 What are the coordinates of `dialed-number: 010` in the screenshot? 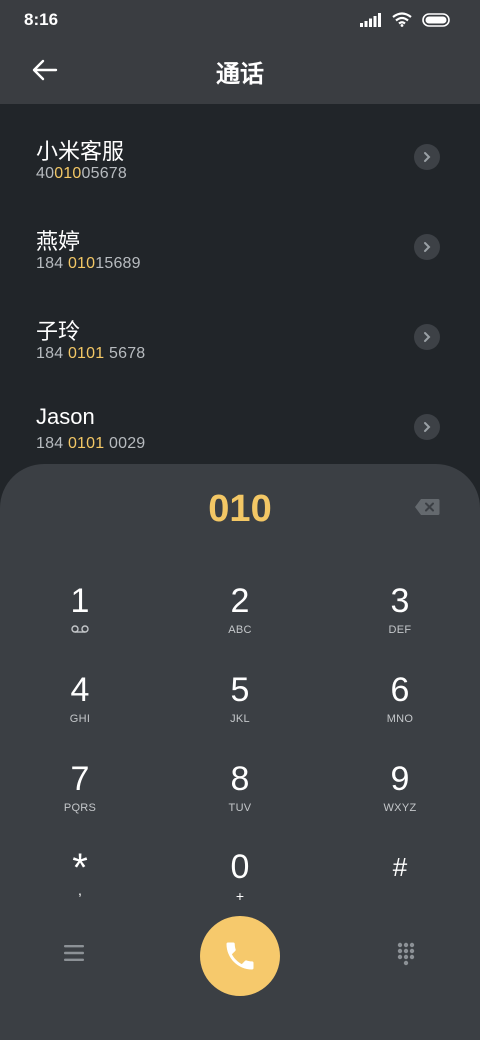 It's located at (240, 509).